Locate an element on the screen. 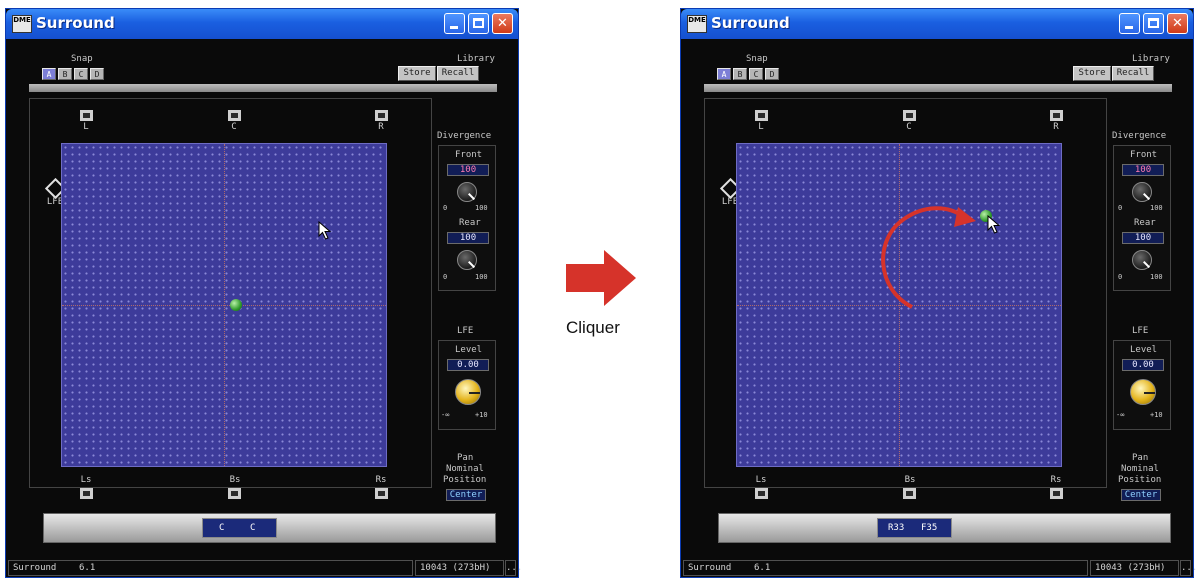 This screenshot has width=1196, height=585. status-mode-cell: Surround 6.1 is located at coordinates (885, 568).